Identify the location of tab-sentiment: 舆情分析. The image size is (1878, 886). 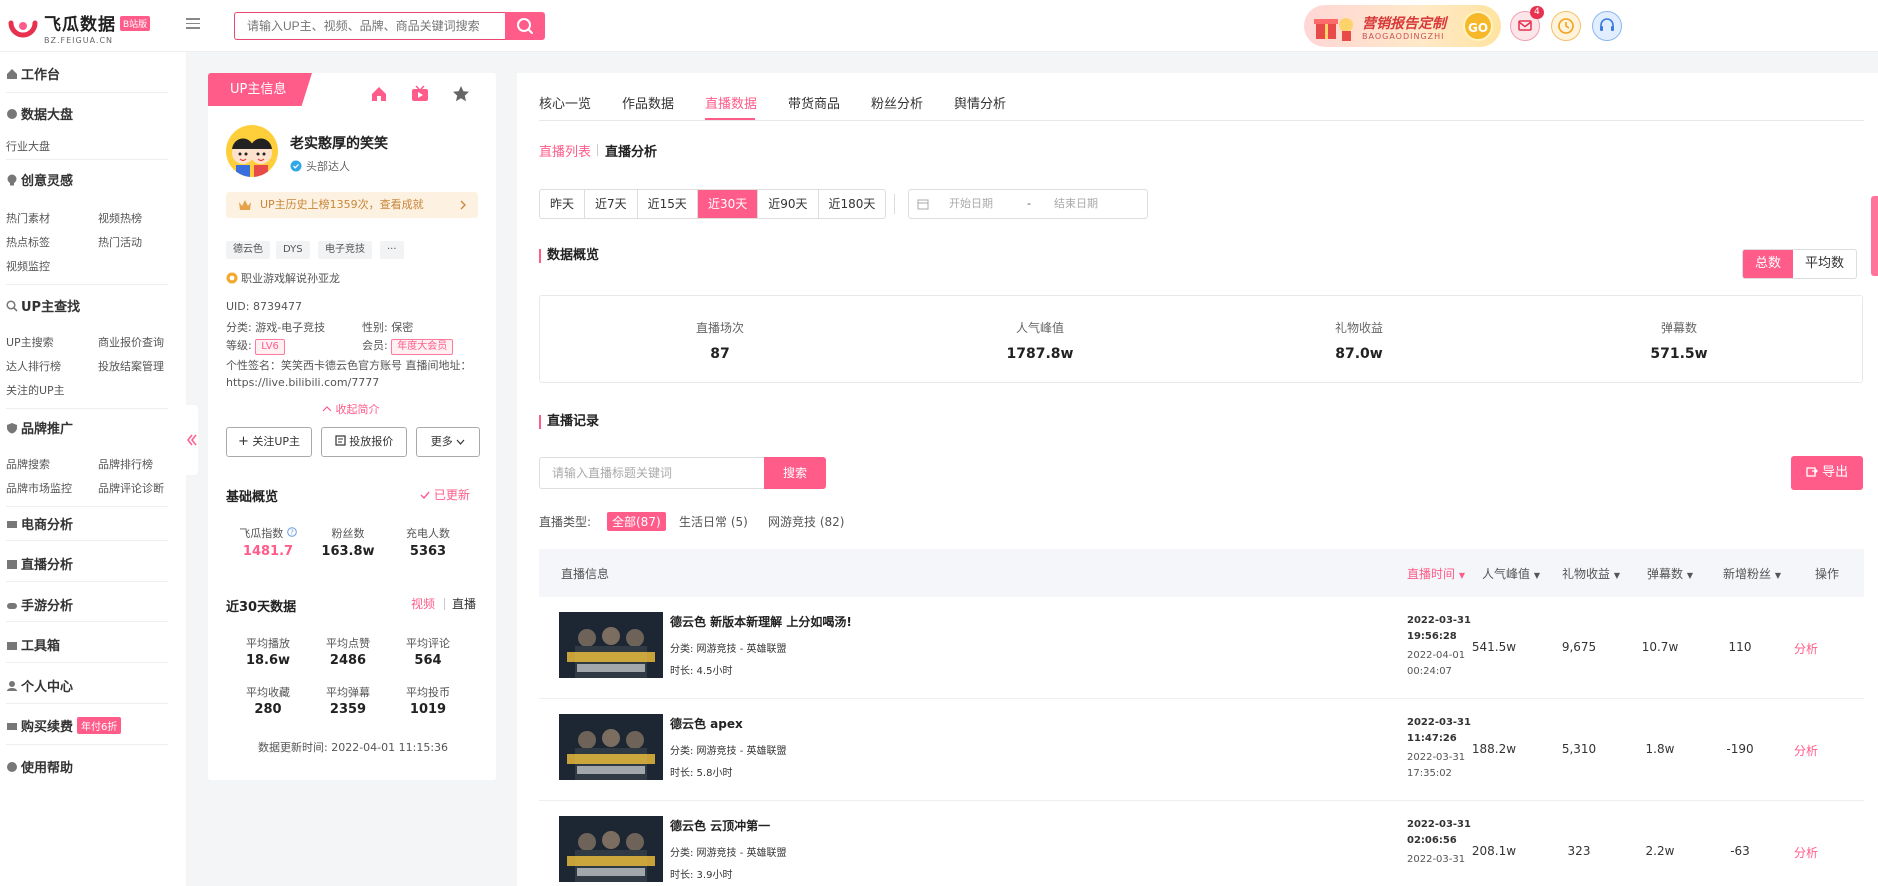
(980, 102).